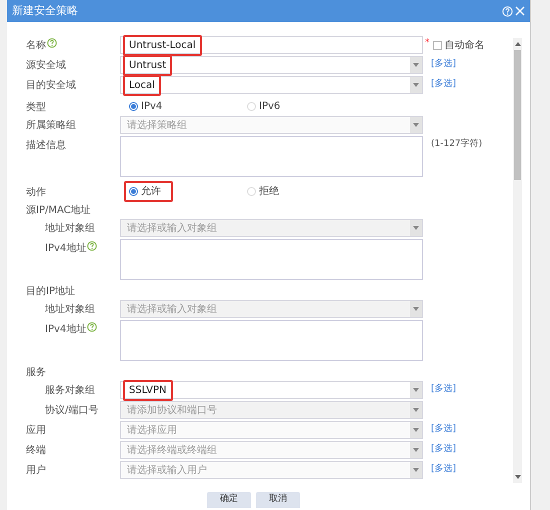  Describe the element at coordinates (58, 211) in the screenshot. I see `section-label: 源IP/MAC地址` at that location.